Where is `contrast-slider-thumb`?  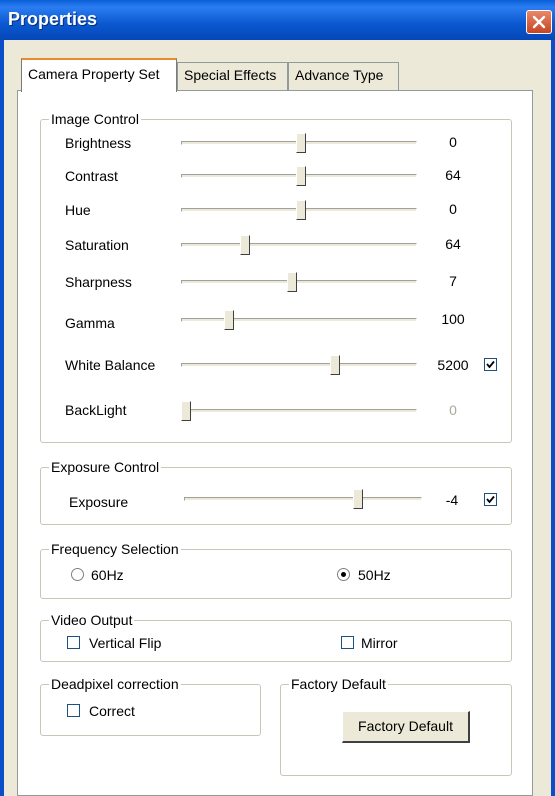 contrast-slider-thumb is located at coordinates (301, 176).